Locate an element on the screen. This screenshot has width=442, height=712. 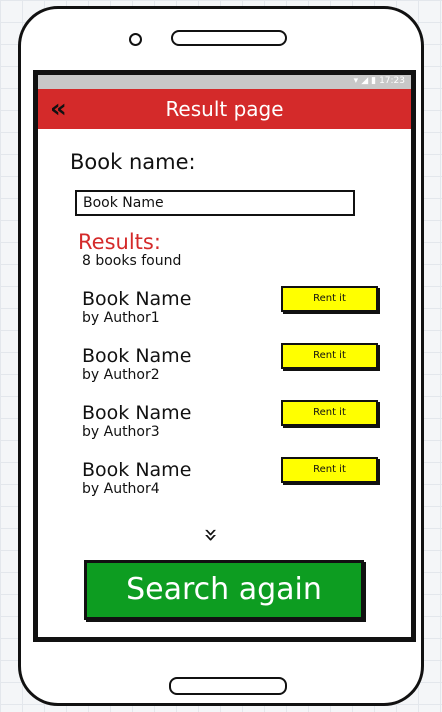
book-author: by Author2 is located at coordinates (121, 375).